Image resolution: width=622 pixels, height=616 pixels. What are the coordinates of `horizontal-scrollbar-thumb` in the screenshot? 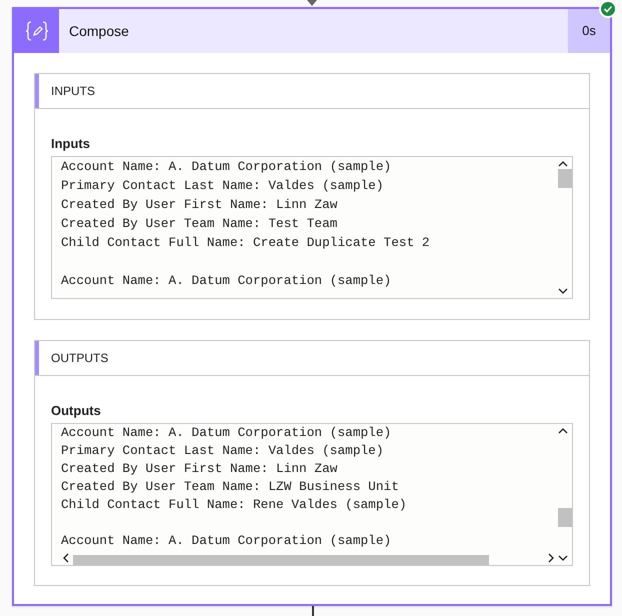 It's located at (281, 560).